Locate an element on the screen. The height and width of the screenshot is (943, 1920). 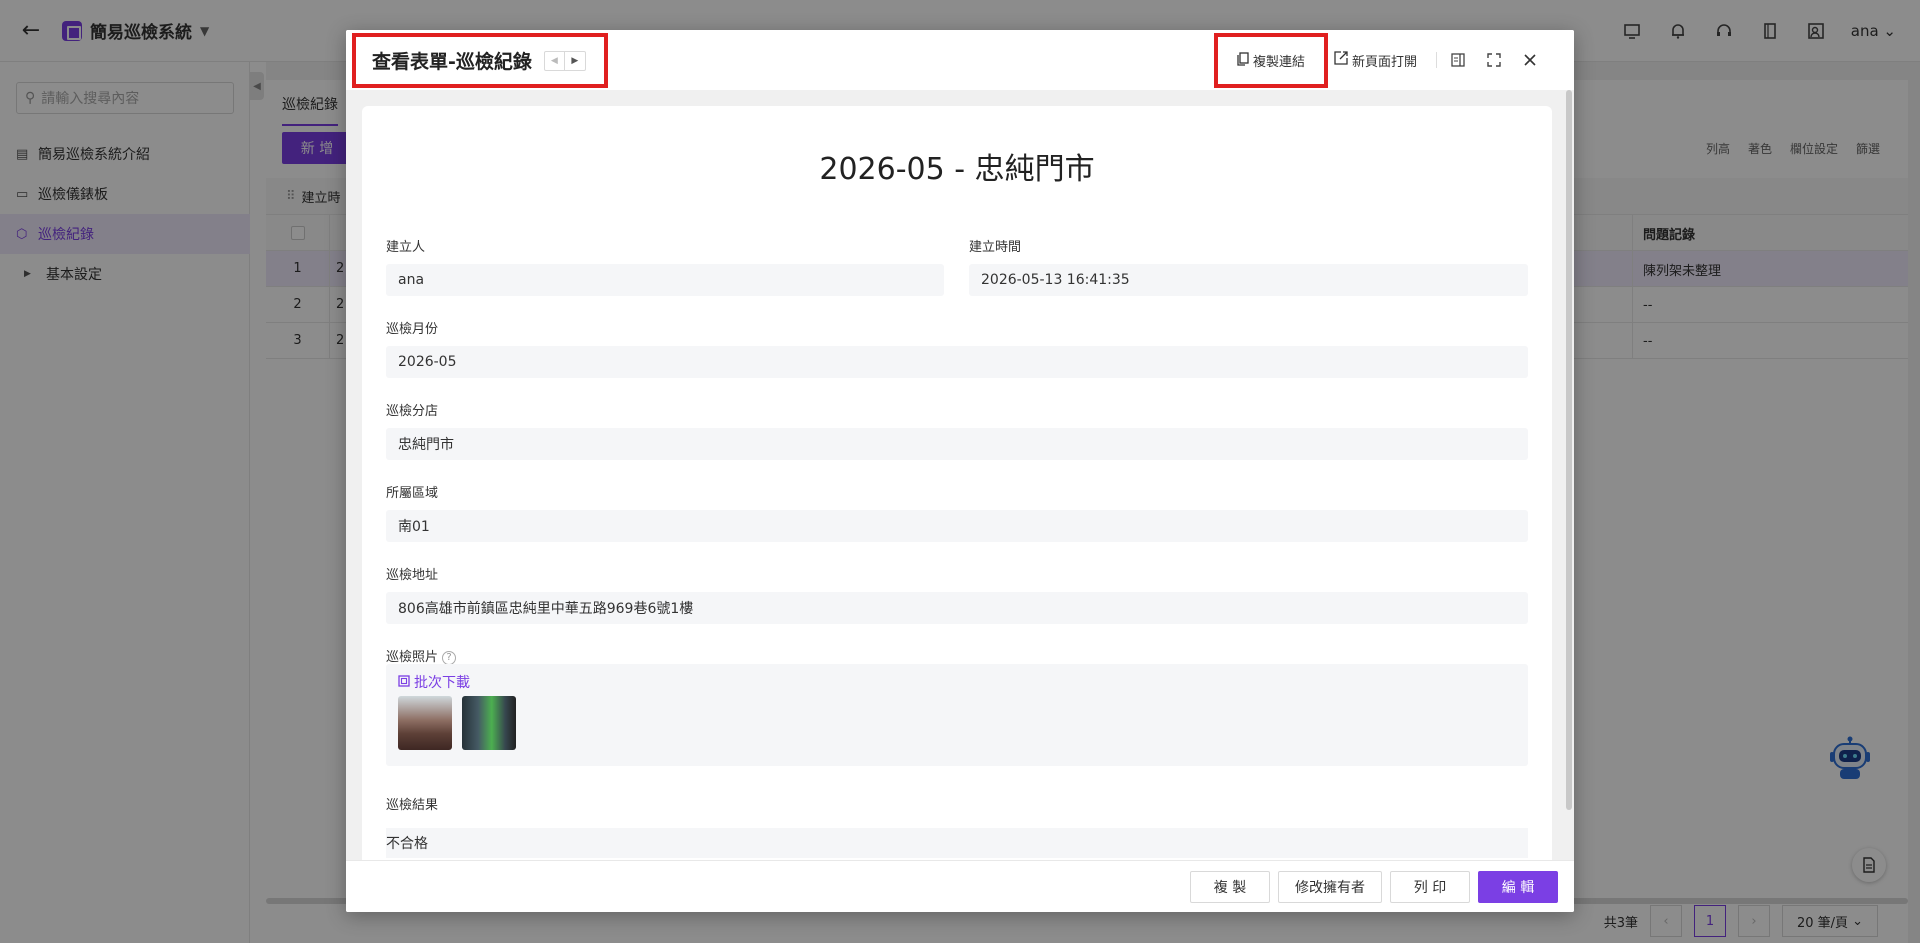
address-field: 806高雄市前鎮區忠純里中華五路969巷6號1樓 is located at coordinates (957, 608).